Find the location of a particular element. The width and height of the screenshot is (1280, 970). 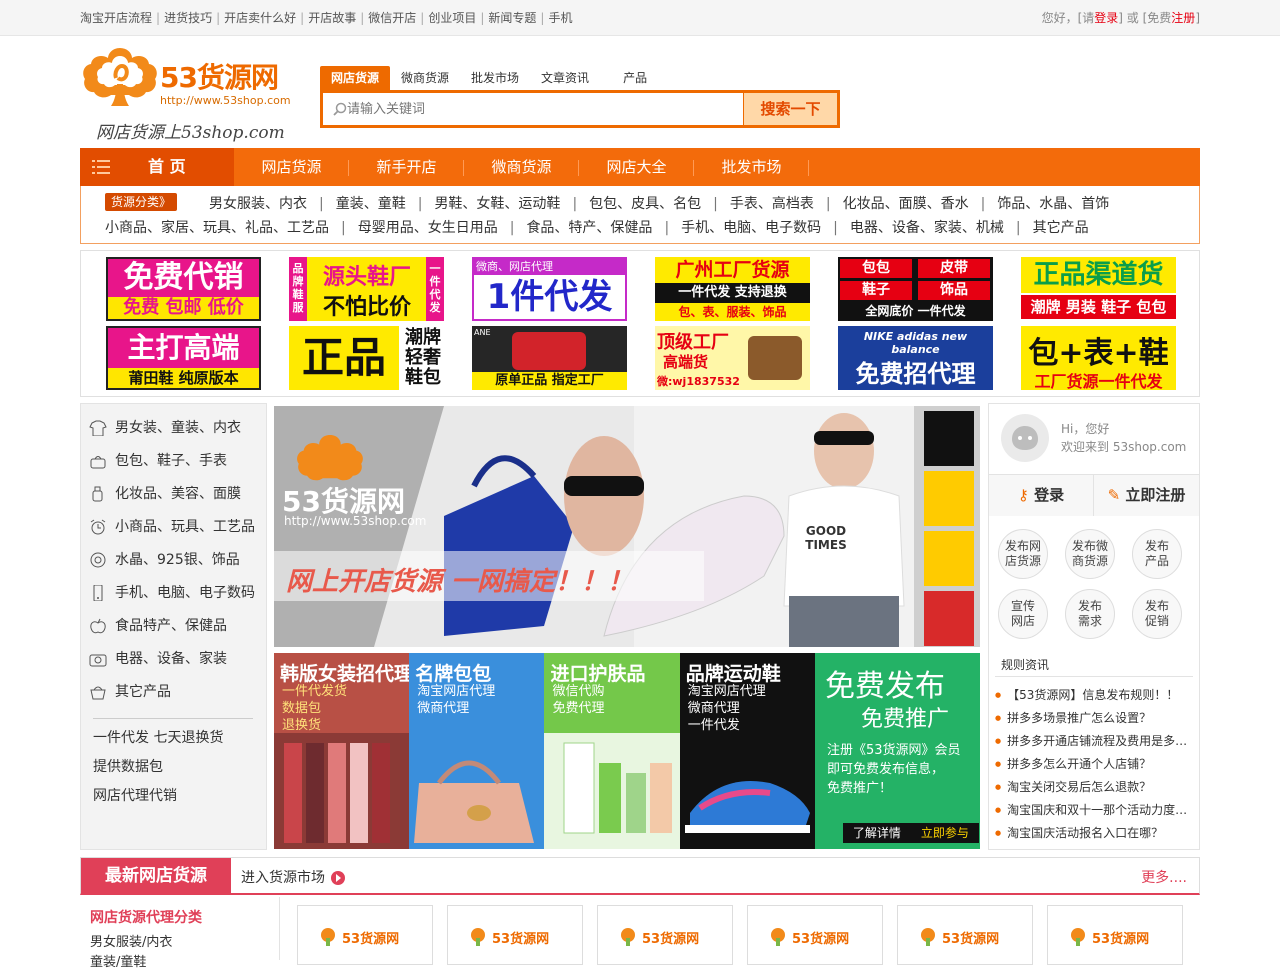

enter-market-link: 进入货源市场 is located at coordinates (293, 877).